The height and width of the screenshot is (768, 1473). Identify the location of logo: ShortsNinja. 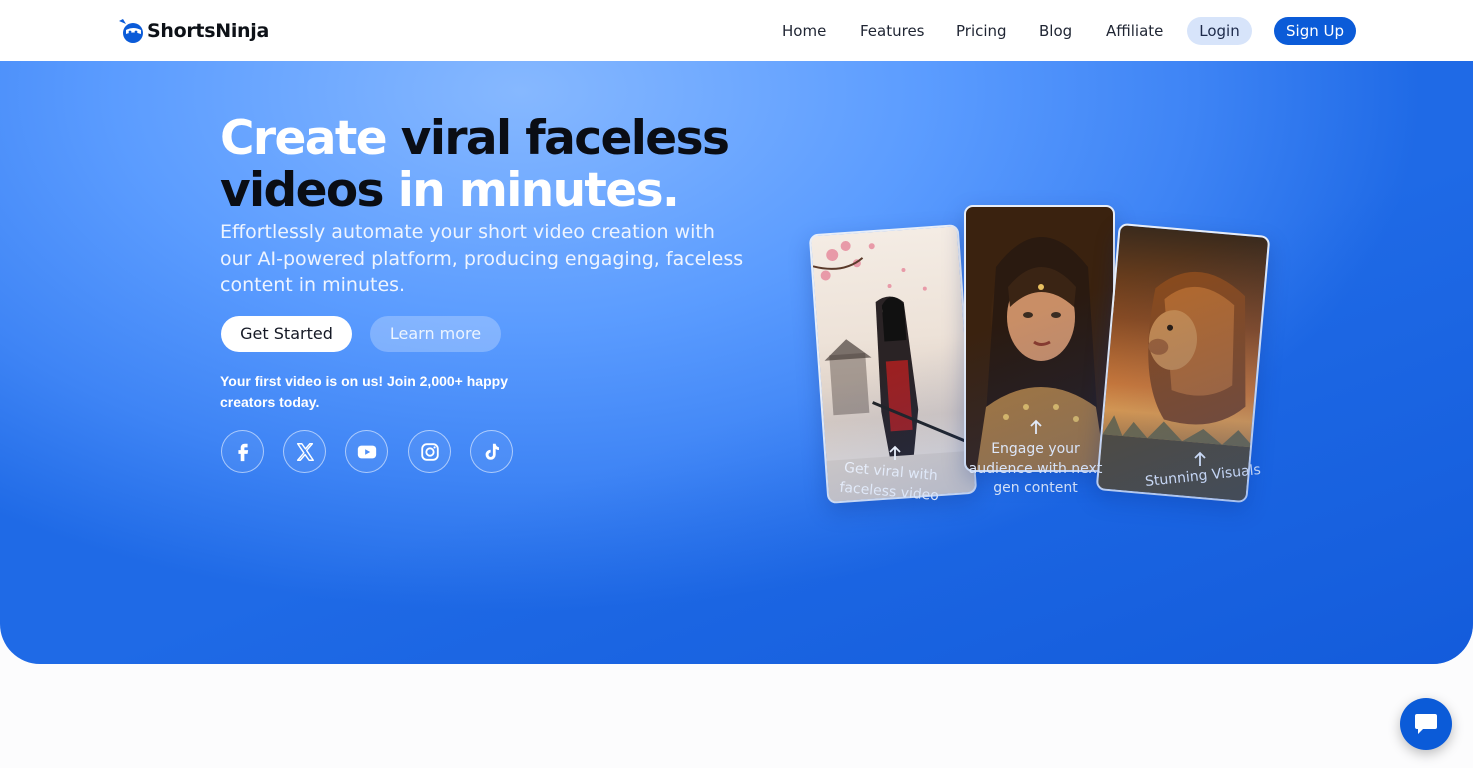
(193, 31).